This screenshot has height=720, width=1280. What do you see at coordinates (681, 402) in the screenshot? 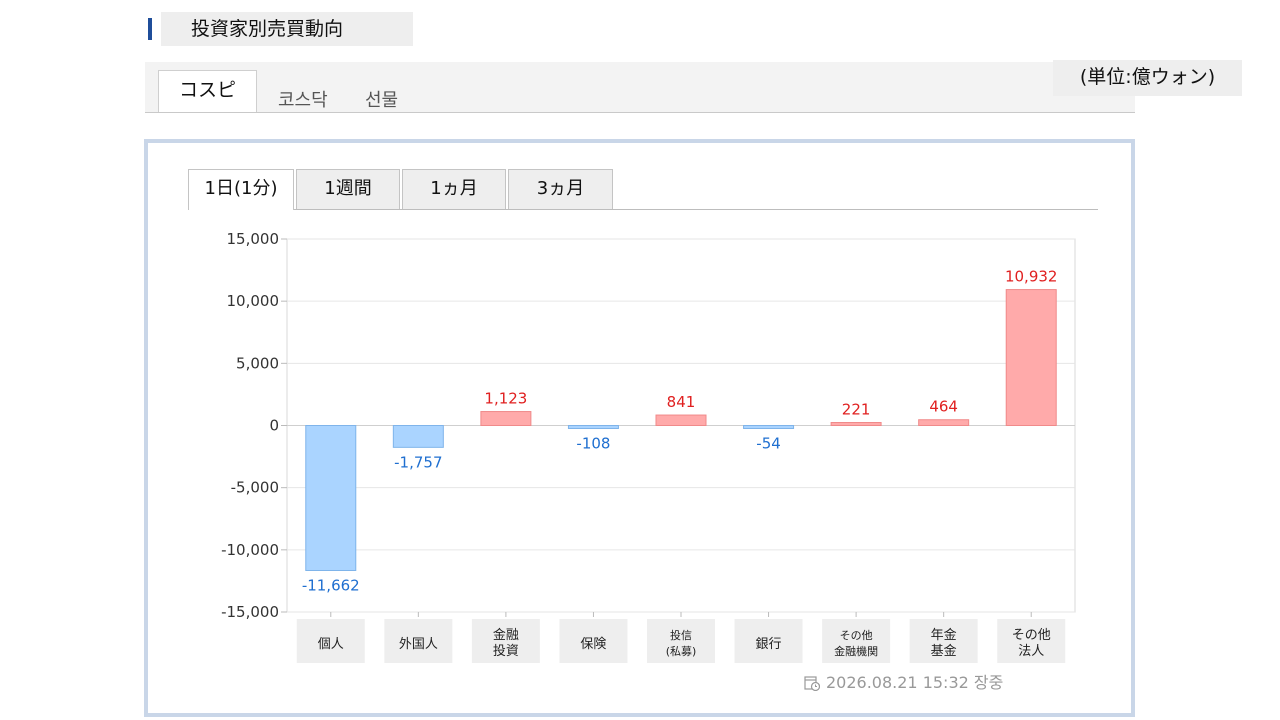
I see `data-label: 841` at bounding box center [681, 402].